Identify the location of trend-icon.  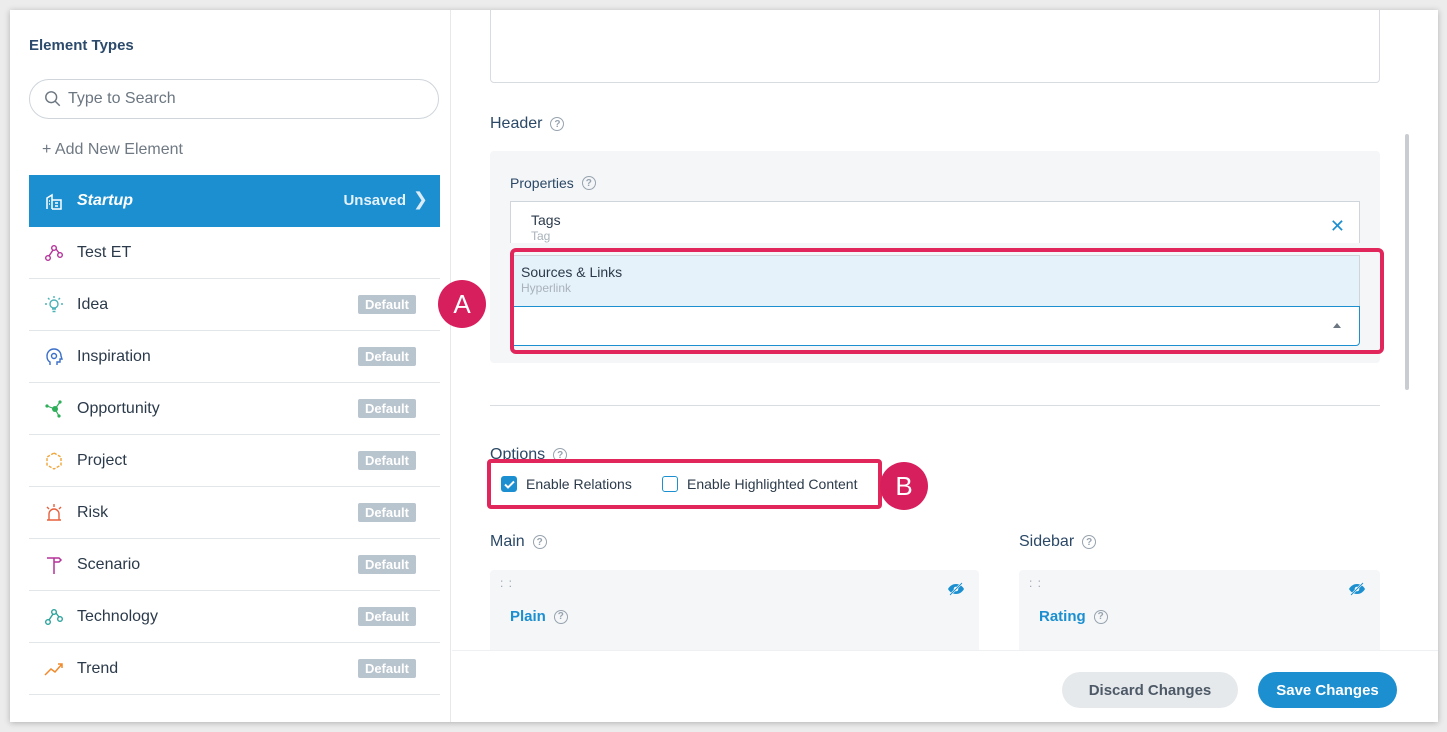
(54, 669).